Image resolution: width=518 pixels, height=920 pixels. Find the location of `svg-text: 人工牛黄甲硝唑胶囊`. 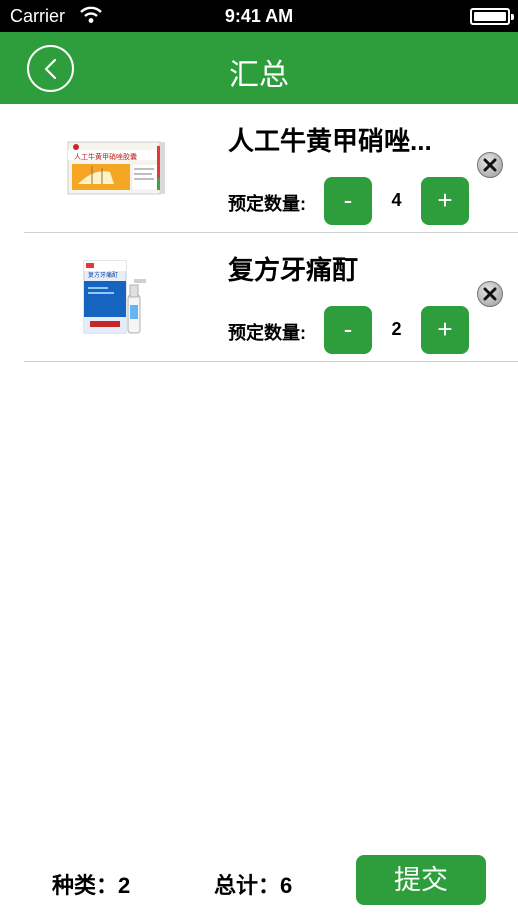

svg-text: 人工牛黄甲硝唑胶囊 is located at coordinates (105, 156).